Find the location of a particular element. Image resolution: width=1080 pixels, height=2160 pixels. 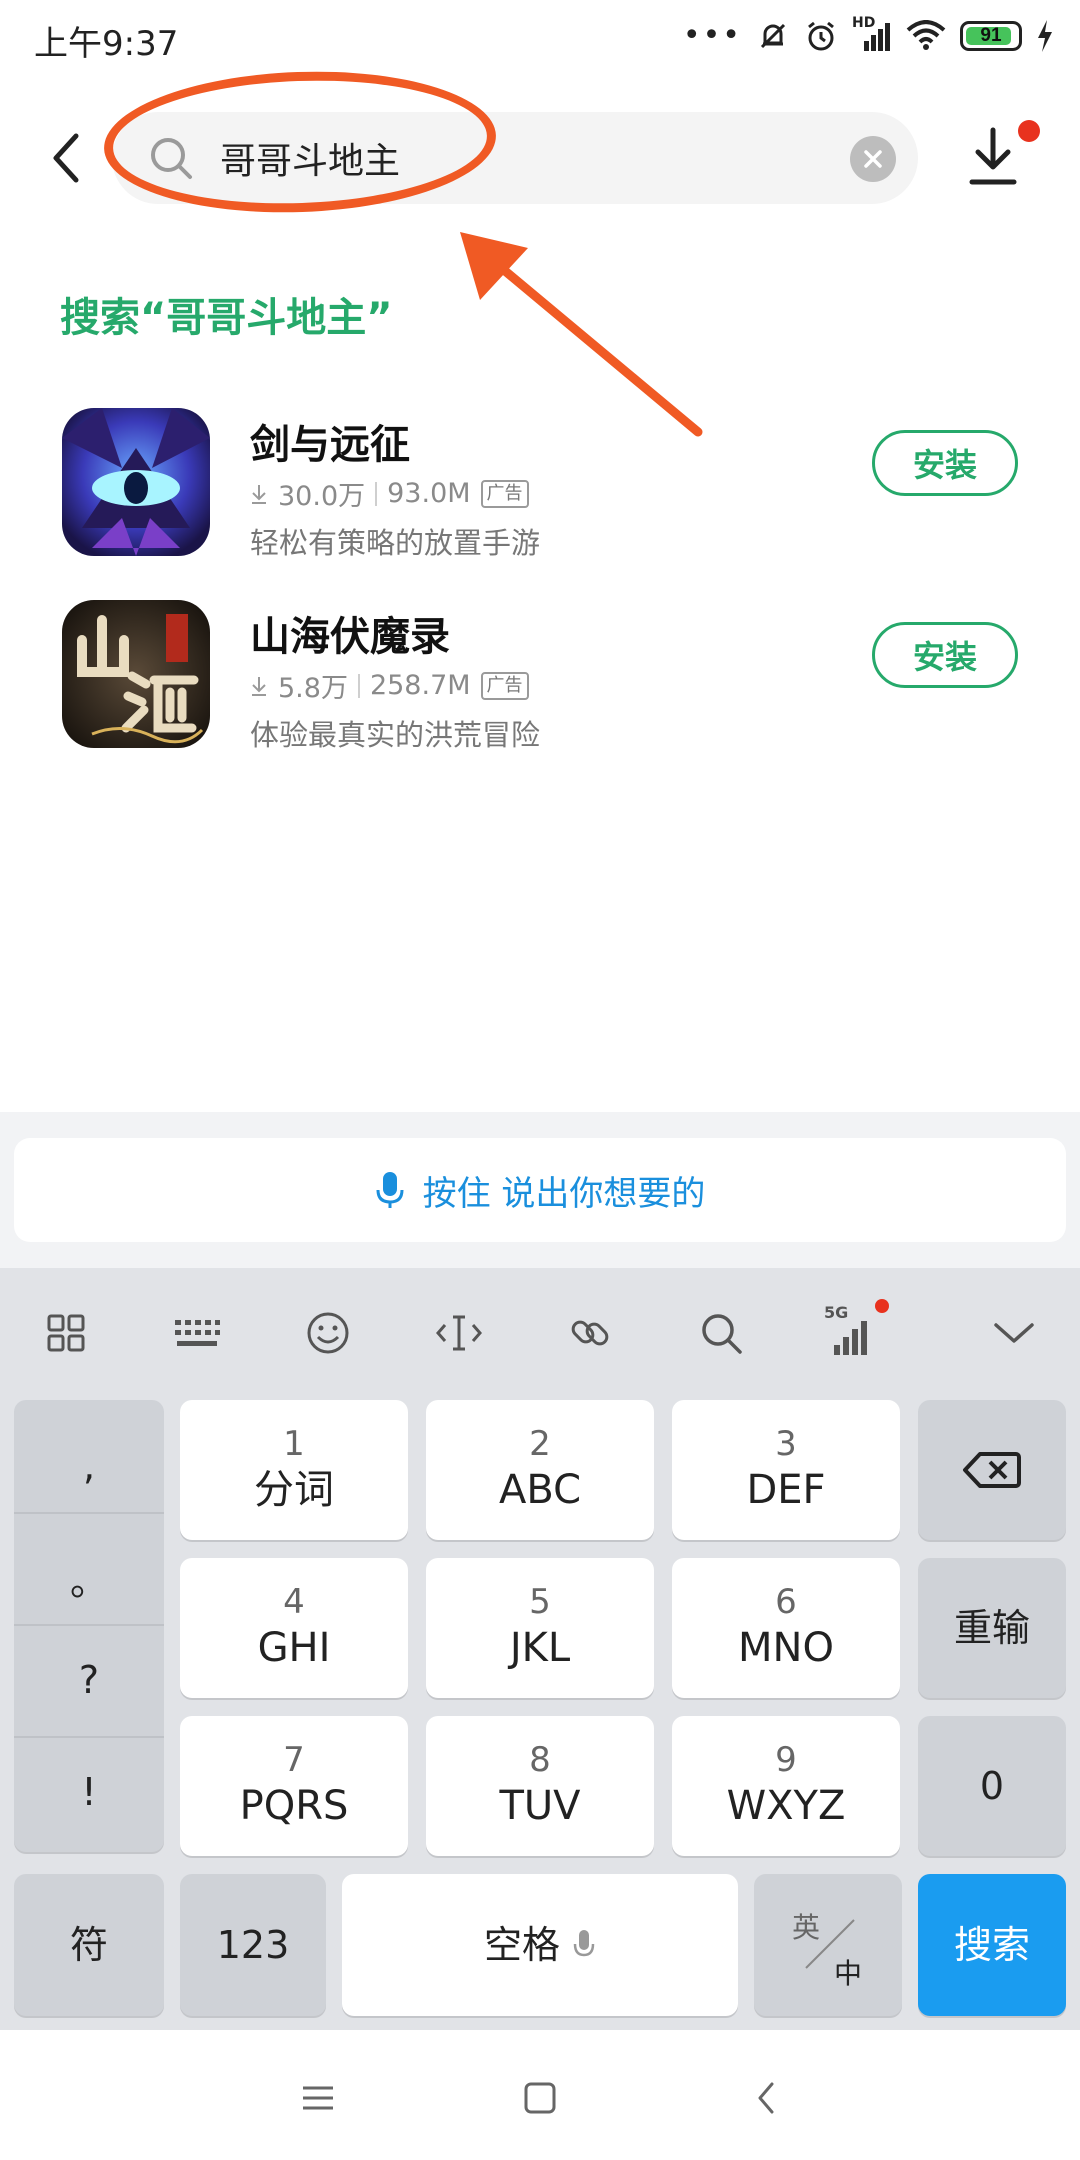

status-icons: ••• HD 91 is located at coordinates (868, 34).